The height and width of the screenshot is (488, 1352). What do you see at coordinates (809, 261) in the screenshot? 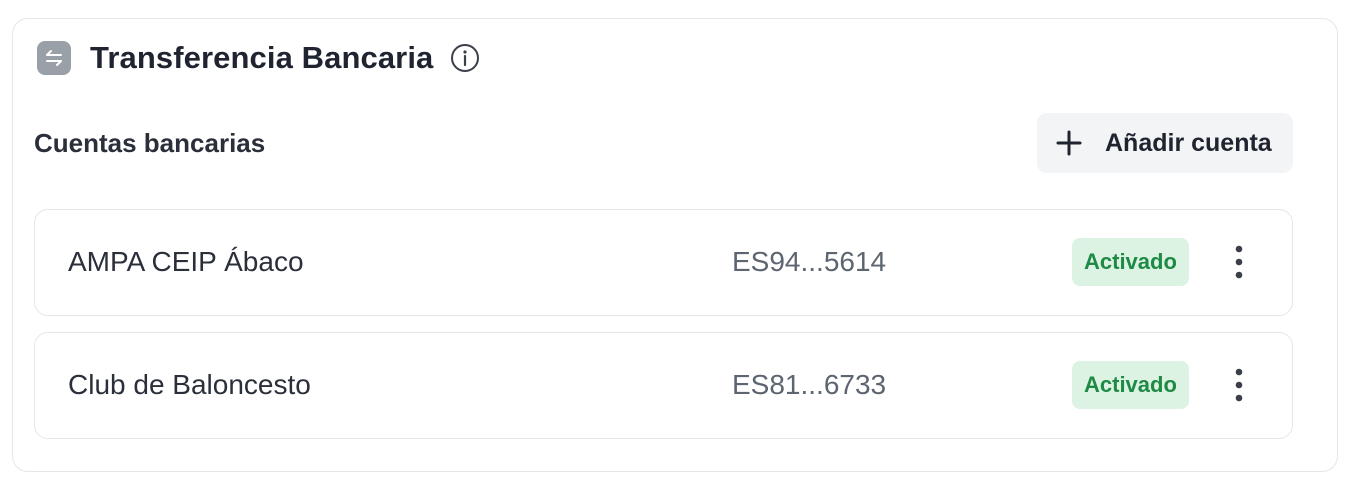
I see `account-iban: ES94...5614` at bounding box center [809, 261].